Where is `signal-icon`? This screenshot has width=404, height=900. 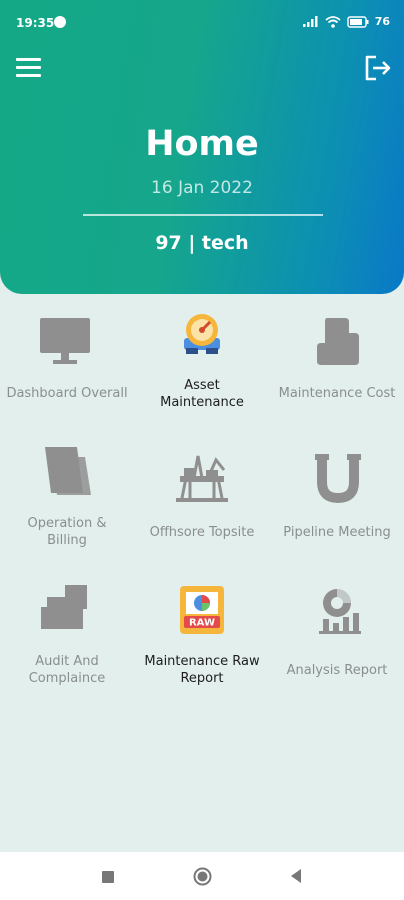
signal-icon is located at coordinates (310, 21).